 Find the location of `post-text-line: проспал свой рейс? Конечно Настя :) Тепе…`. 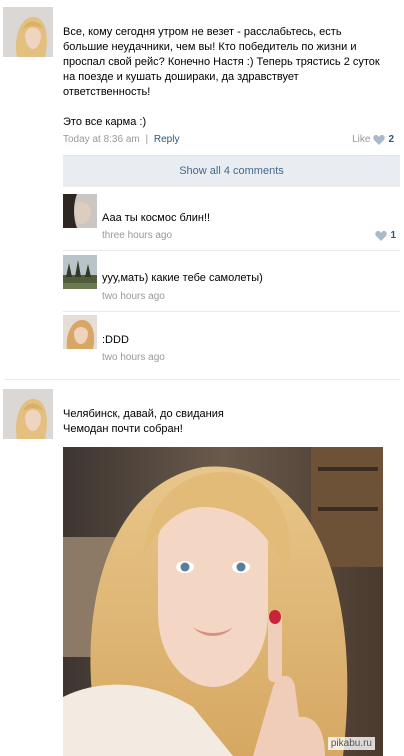

post-text-line: проспал свой рейс? Конечно Настя :) Тепе… is located at coordinates (221, 62).